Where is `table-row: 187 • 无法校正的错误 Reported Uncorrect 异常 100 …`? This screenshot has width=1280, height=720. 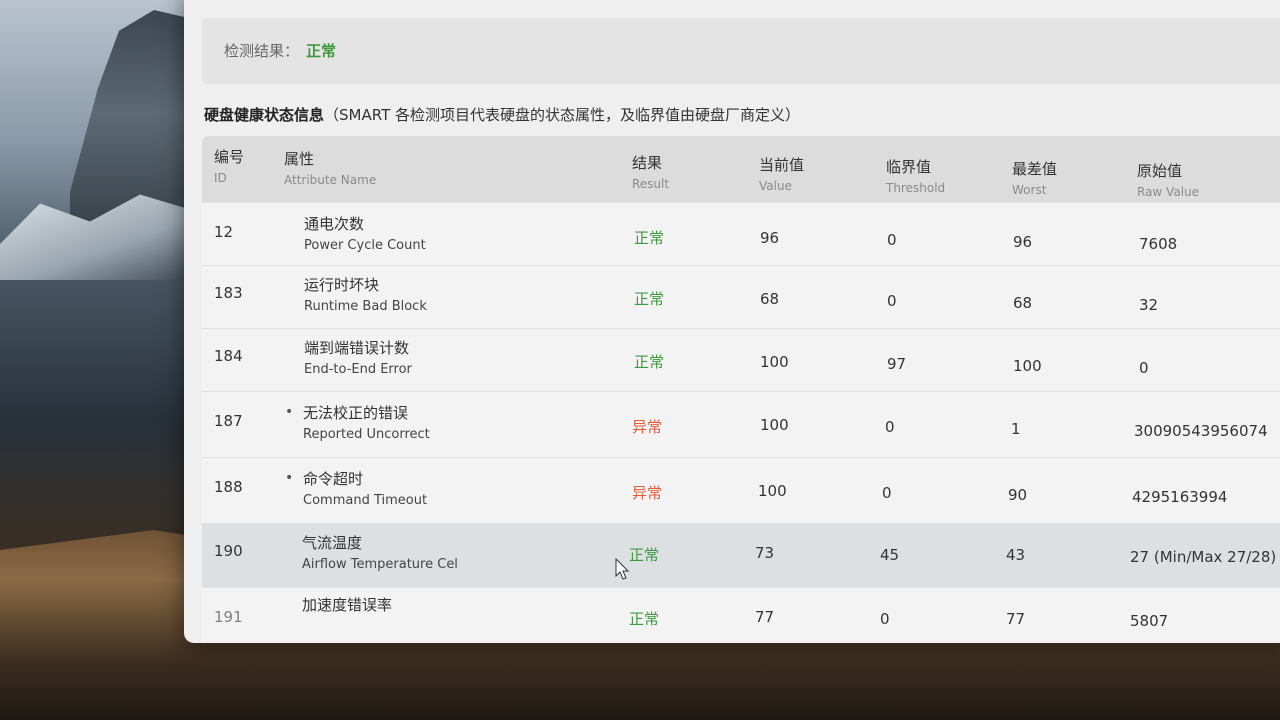 table-row: 187 • 无法校正的错误 Reported Uncorrect 异常 100 … is located at coordinates (741, 424).